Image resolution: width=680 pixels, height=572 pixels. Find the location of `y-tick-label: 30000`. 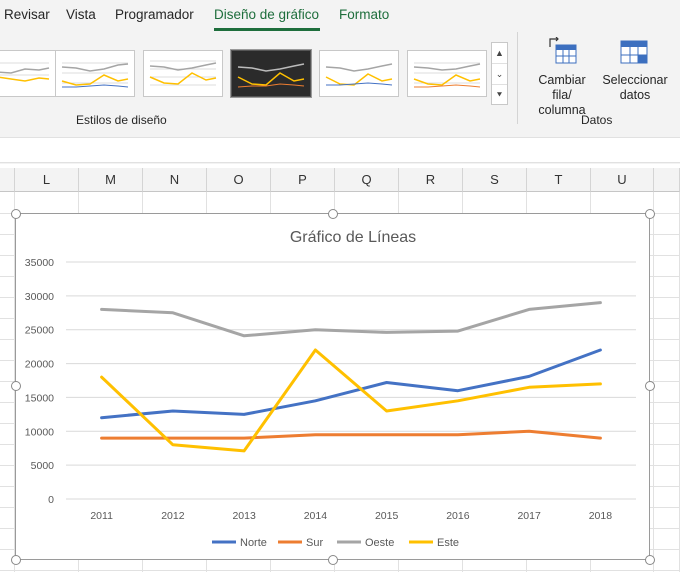

y-tick-label: 30000 is located at coordinates (39, 297).